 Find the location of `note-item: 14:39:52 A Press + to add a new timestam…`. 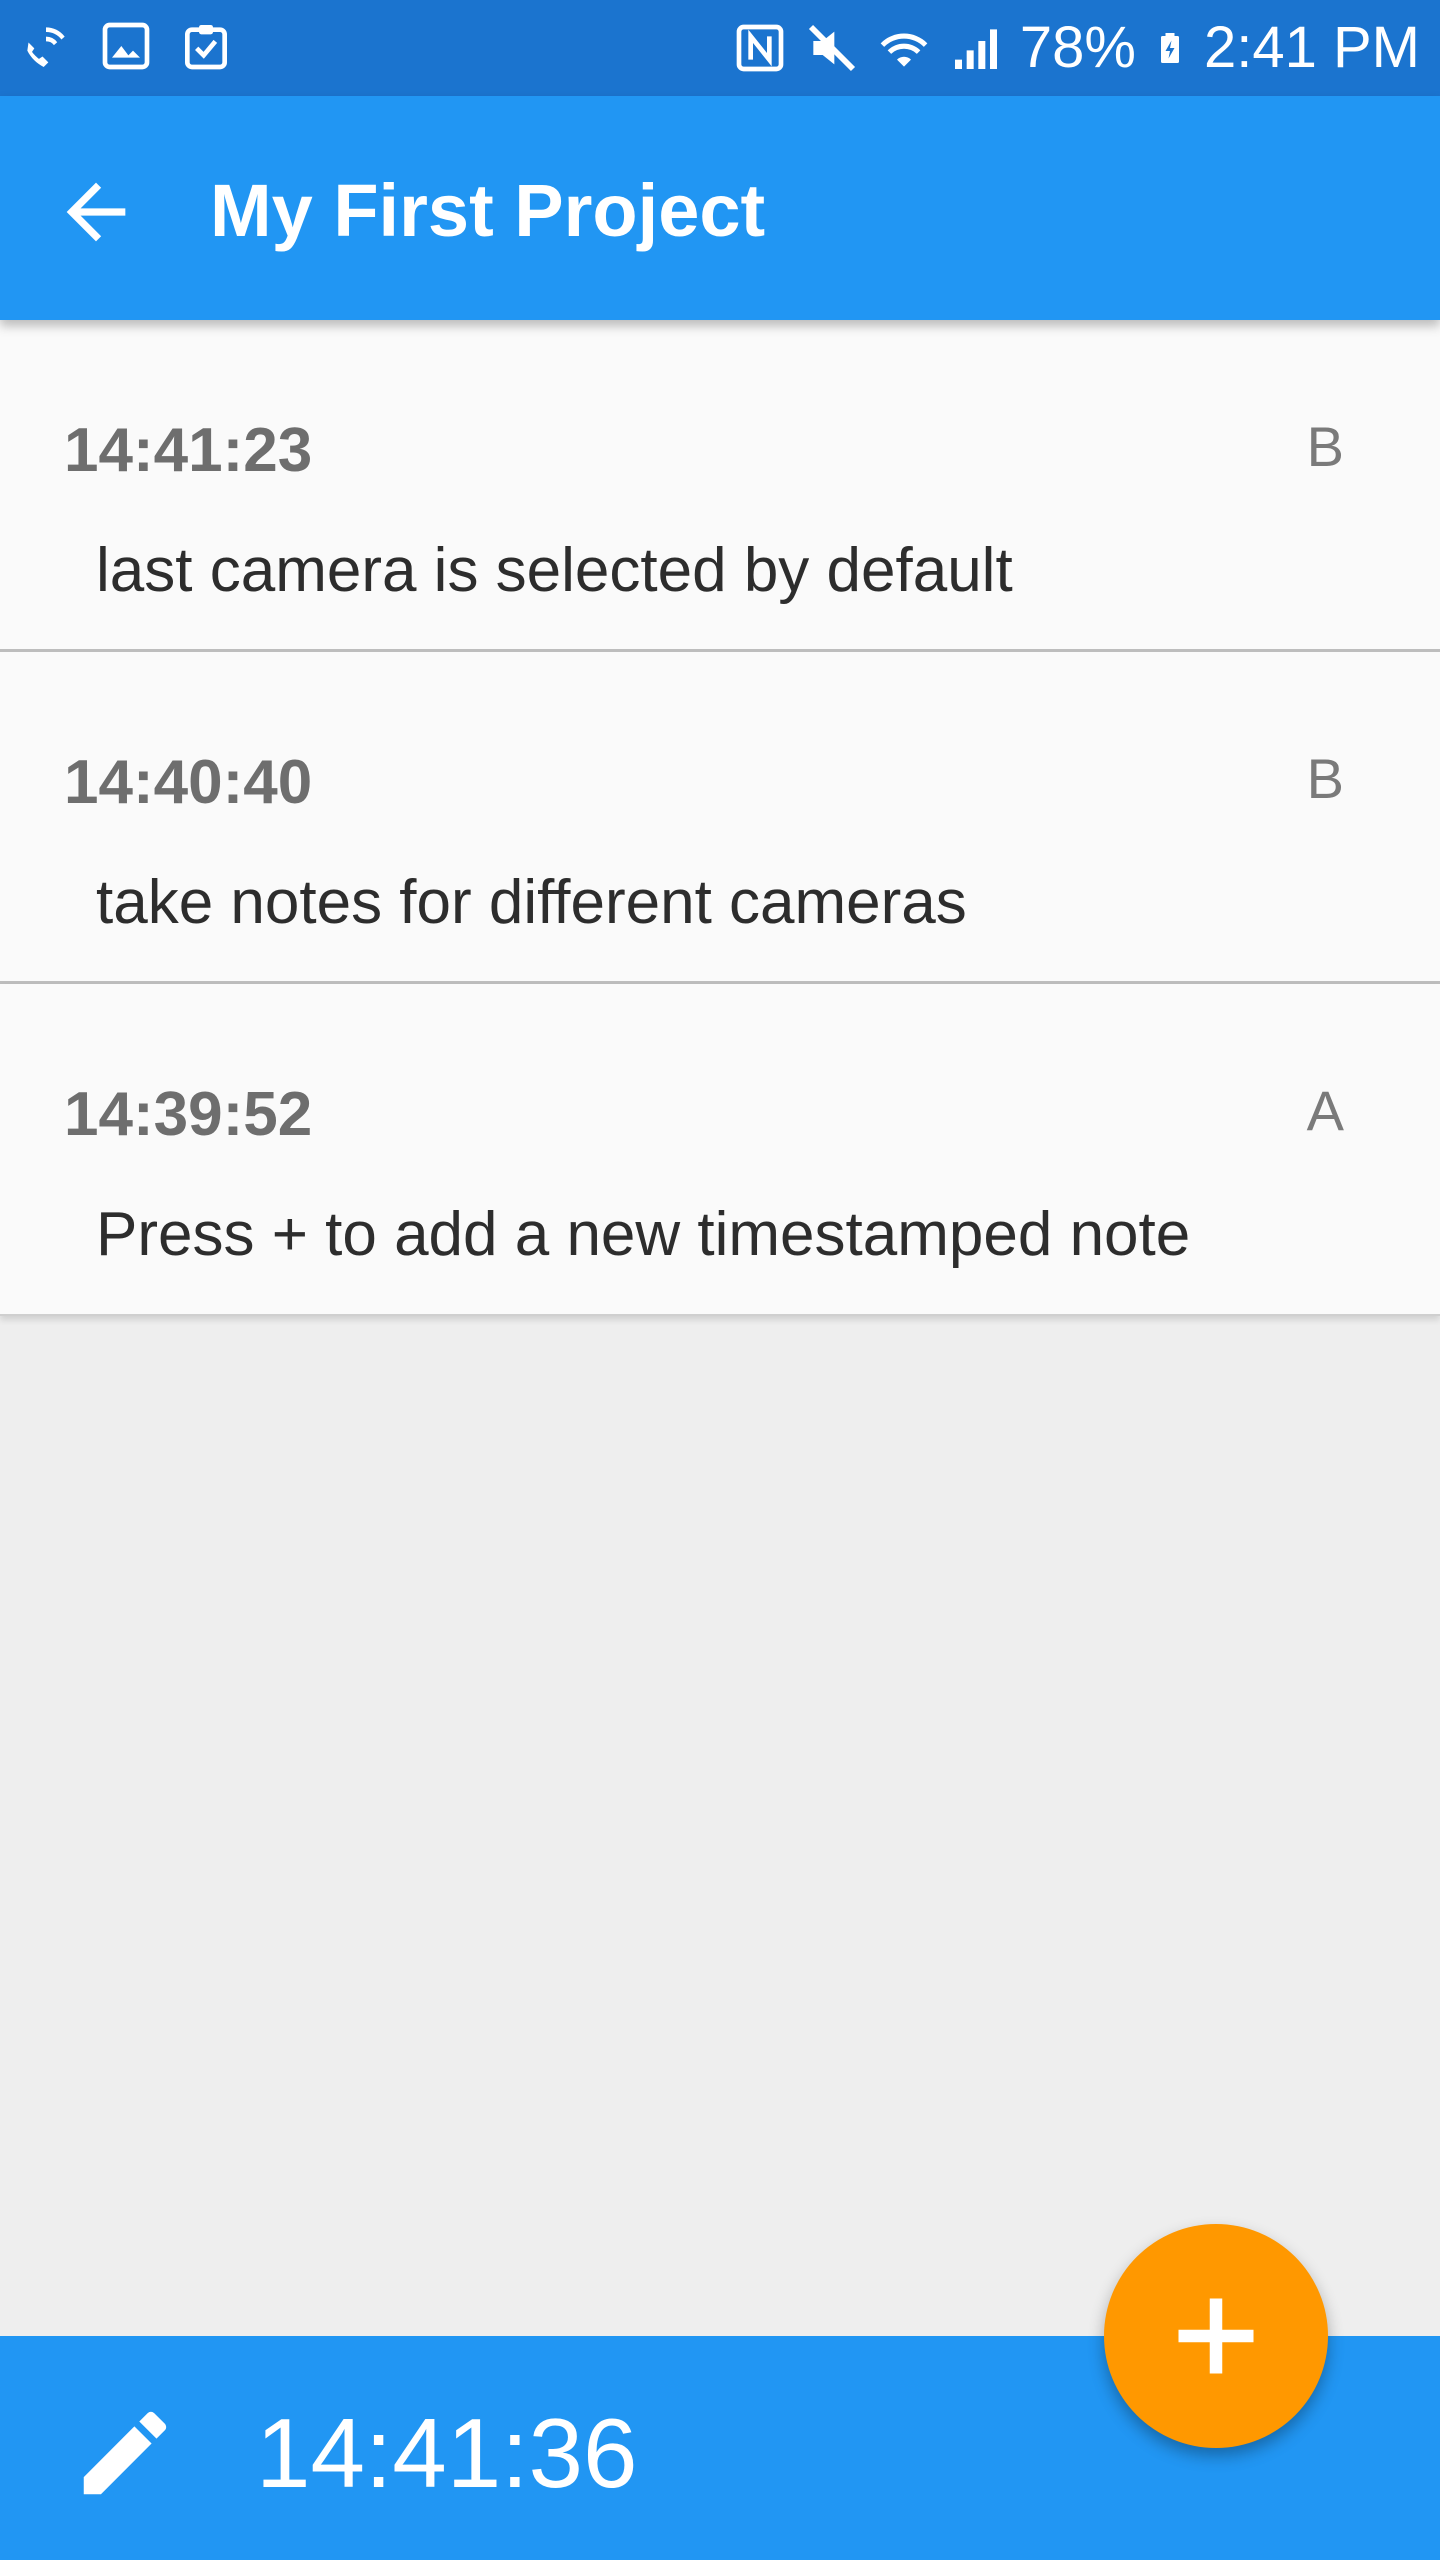

note-item: 14:39:52 A Press + to add a new timestam… is located at coordinates (720, 1150).